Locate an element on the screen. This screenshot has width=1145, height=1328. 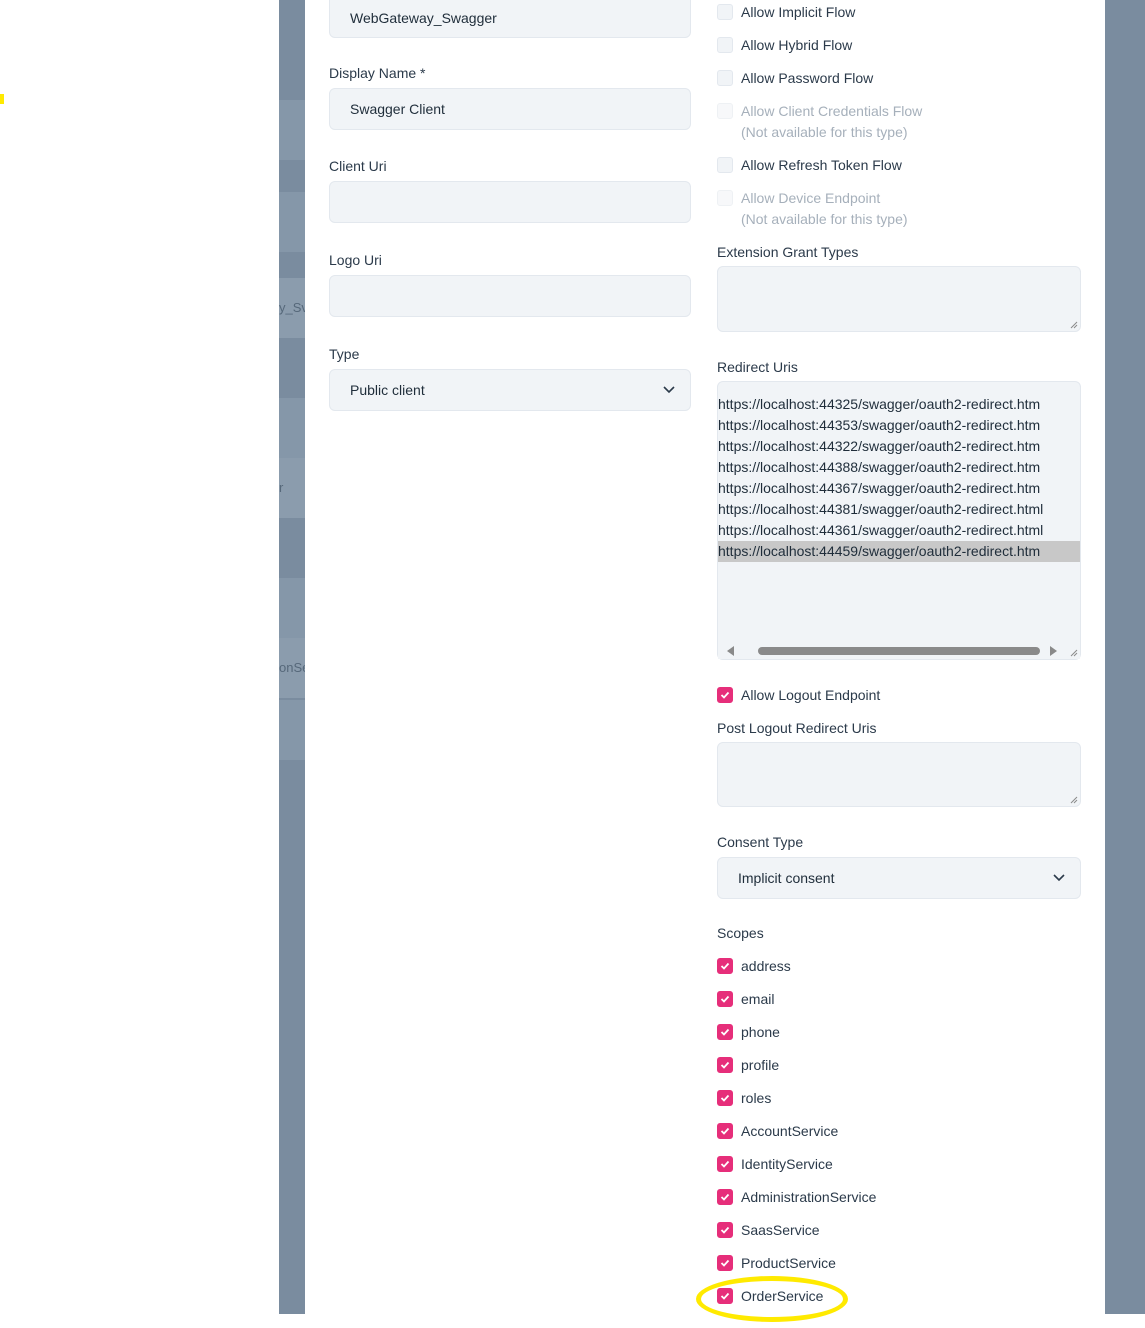
scope-label: address is located at coordinates (766, 966).